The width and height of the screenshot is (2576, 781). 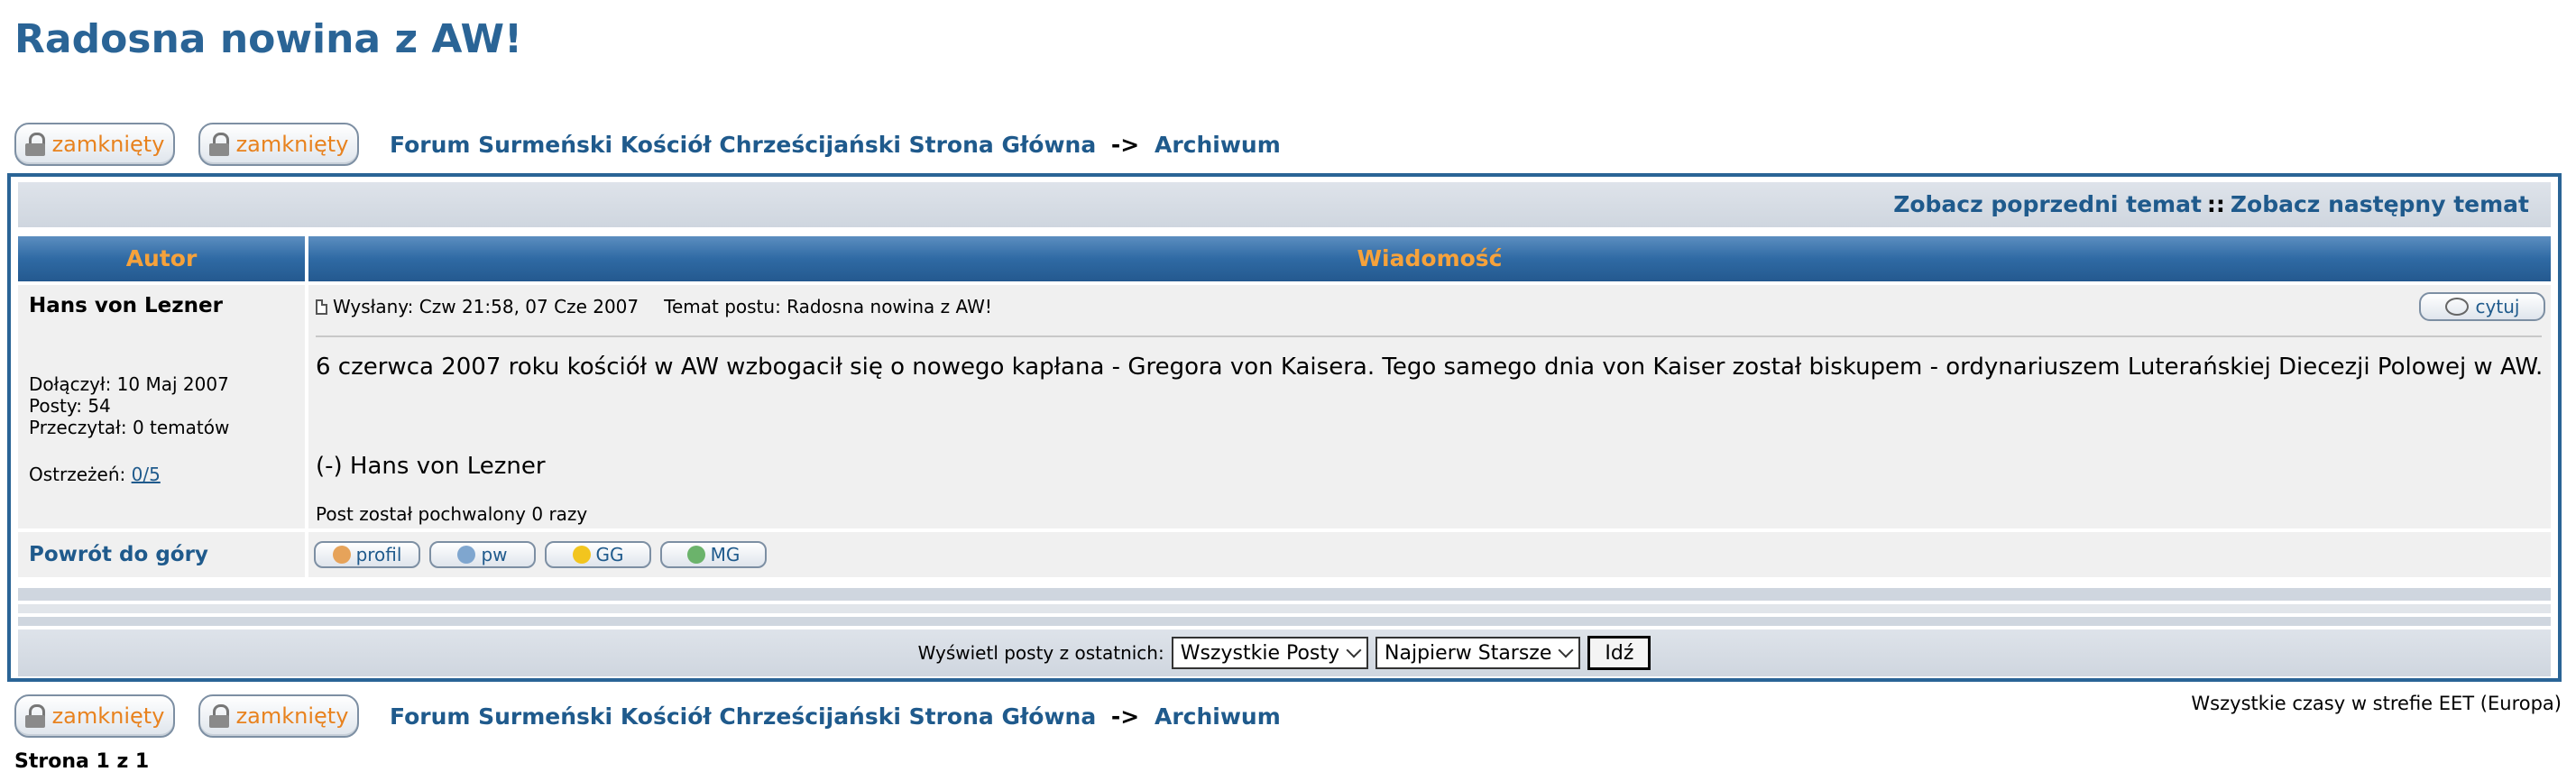 What do you see at coordinates (452, 514) in the screenshot?
I see `post-praise: Post został pochwalony 0 razy` at bounding box center [452, 514].